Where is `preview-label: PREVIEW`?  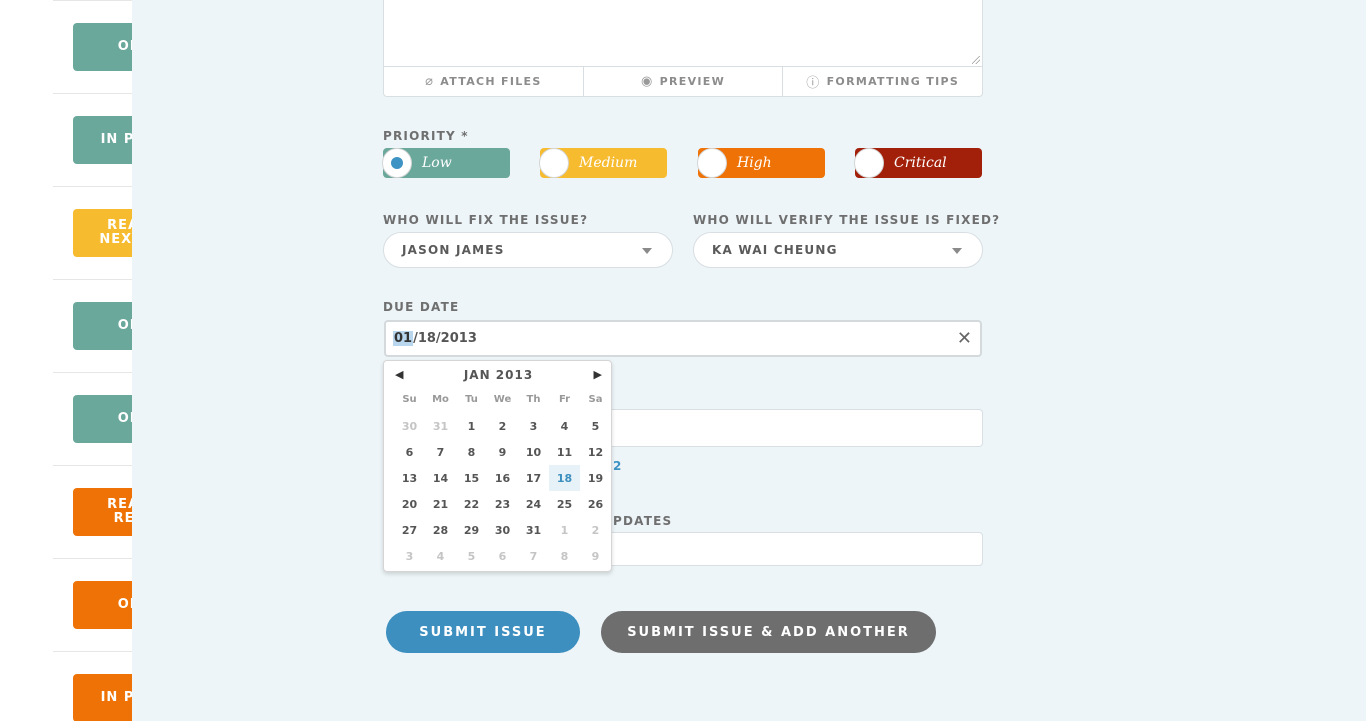
preview-label: PREVIEW is located at coordinates (692, 81).